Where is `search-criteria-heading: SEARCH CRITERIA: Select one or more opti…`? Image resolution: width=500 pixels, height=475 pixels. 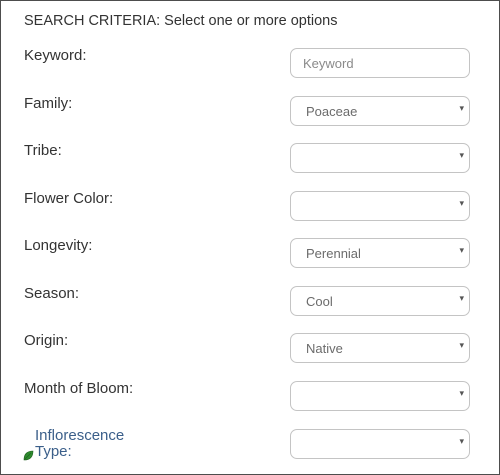
search-criteria-heading: SEARCH CRITERIA: Select one or more opti… is located at coordinates (181, 21).